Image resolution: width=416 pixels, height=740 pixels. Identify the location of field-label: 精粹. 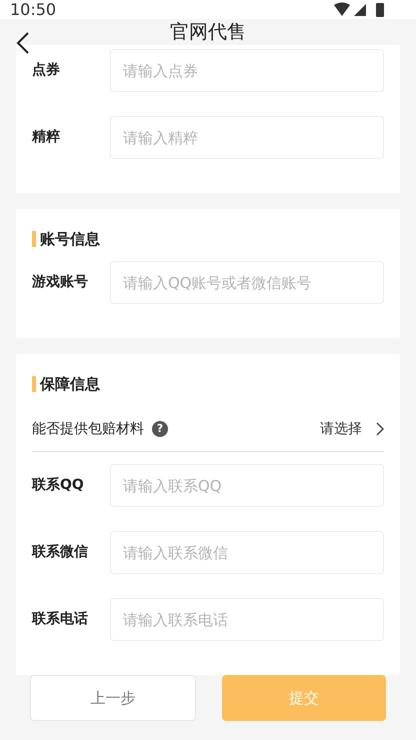
(46, 137).